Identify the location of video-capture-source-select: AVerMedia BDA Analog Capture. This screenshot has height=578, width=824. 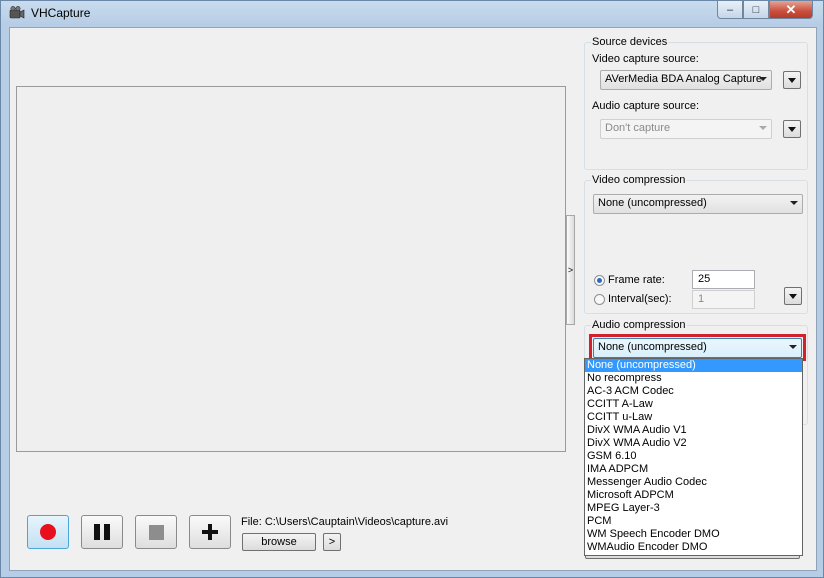
(686, 80).